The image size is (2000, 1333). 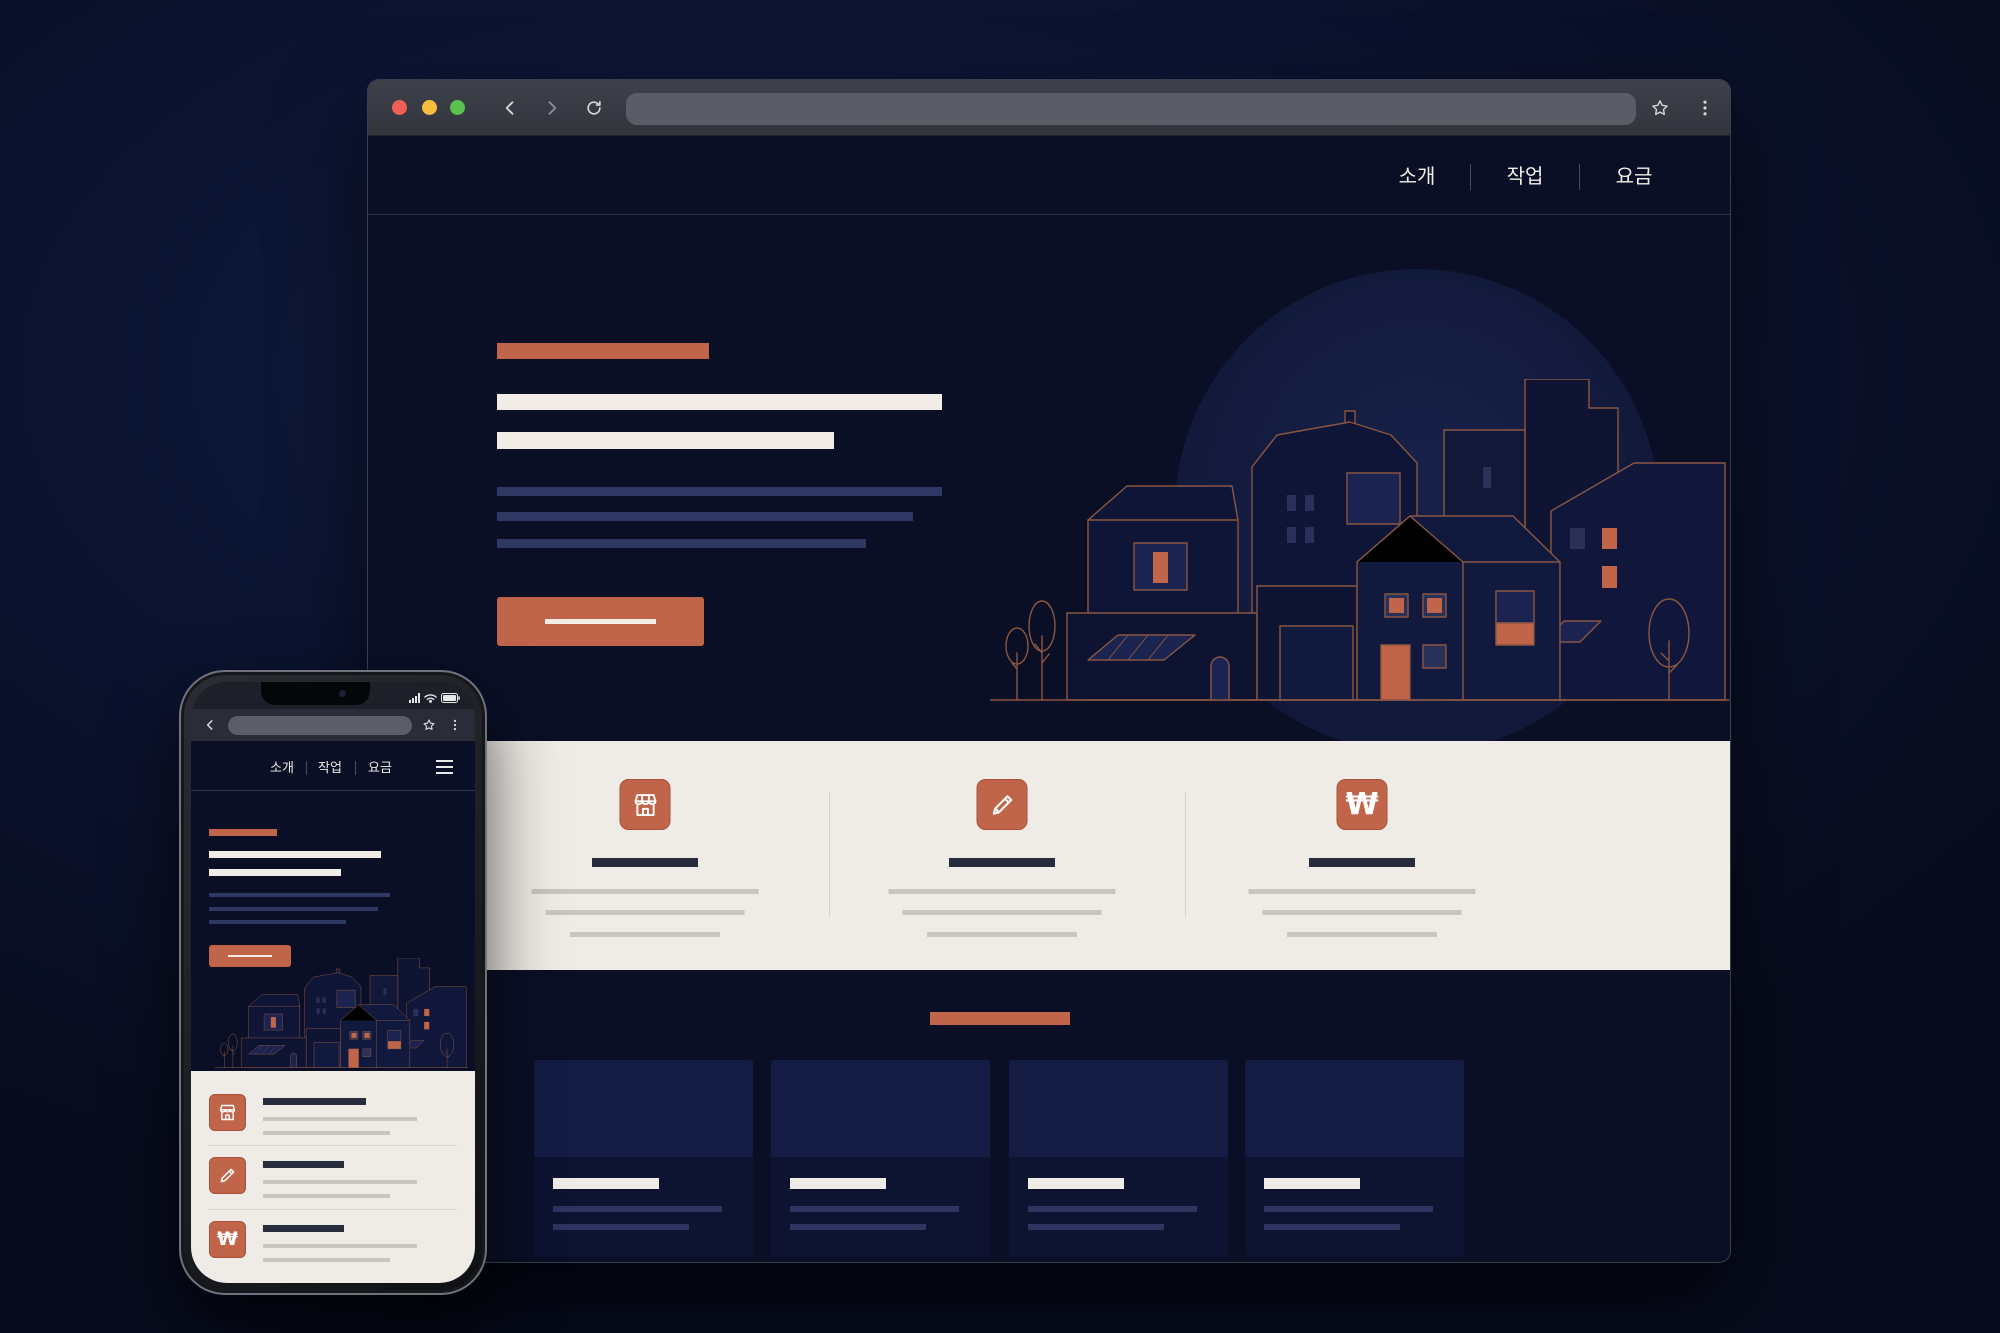 What do you see at coordinates (415, 698) in the screenshot?
I see `signal-icon` at bounding box center [415, 698].